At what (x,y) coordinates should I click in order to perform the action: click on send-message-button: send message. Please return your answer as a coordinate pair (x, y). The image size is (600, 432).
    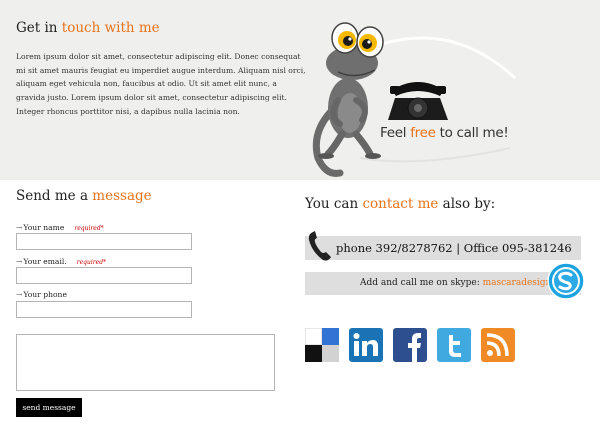
    Looking at the image, I should click on (49, 407).